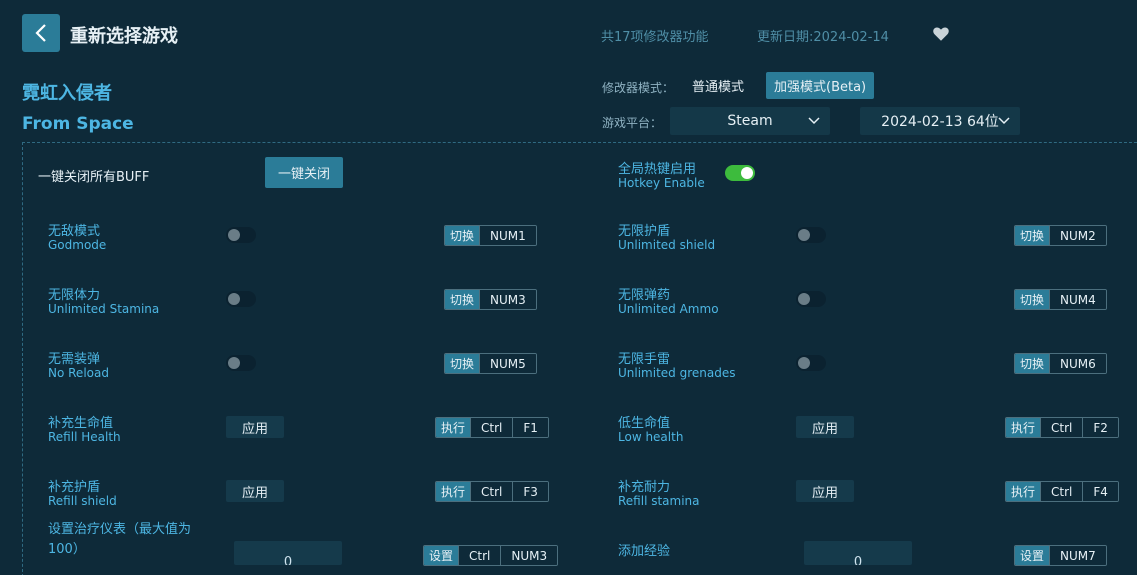 This screenshot has width=1137, height=575. I want to click on unlimited-stamina-toggle, so click(241, 299).